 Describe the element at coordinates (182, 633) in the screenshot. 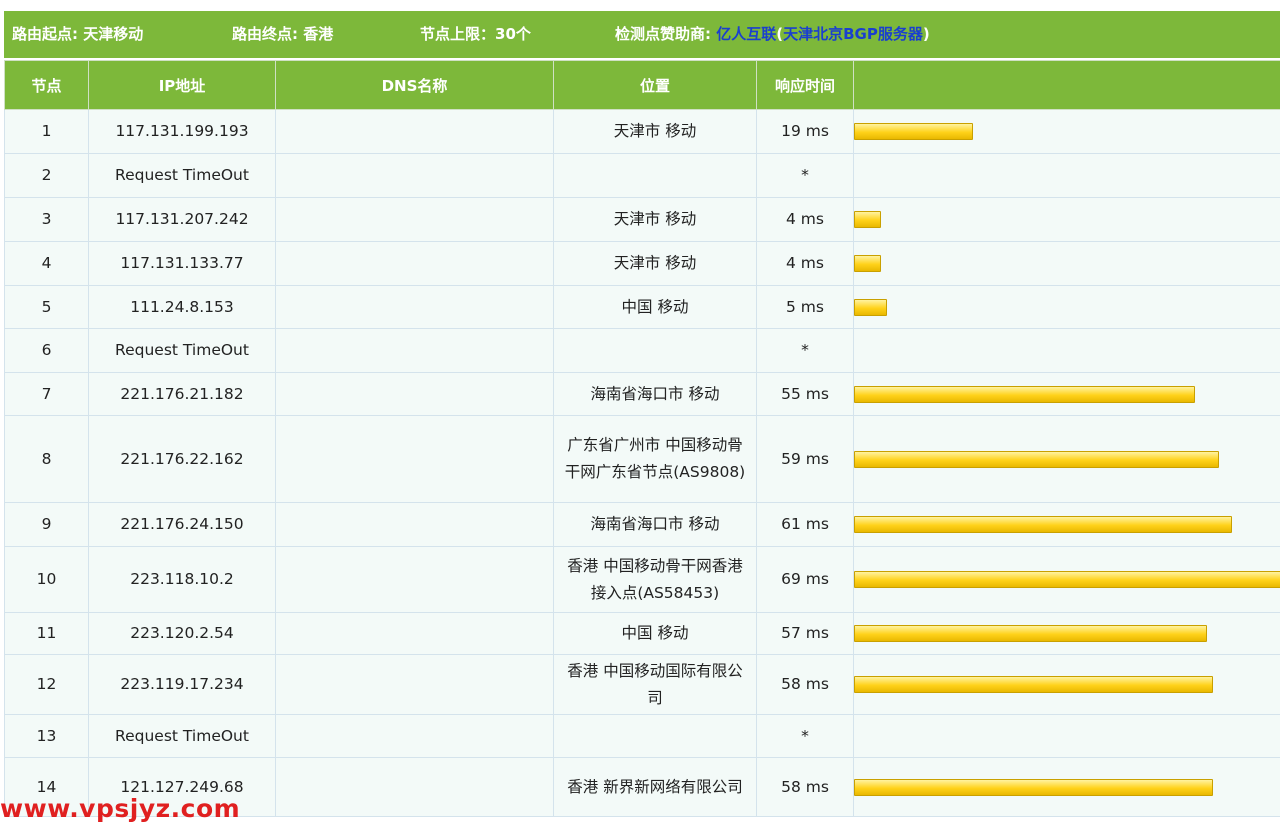

I see `ip-cell: 223.120.2.54` at that location.